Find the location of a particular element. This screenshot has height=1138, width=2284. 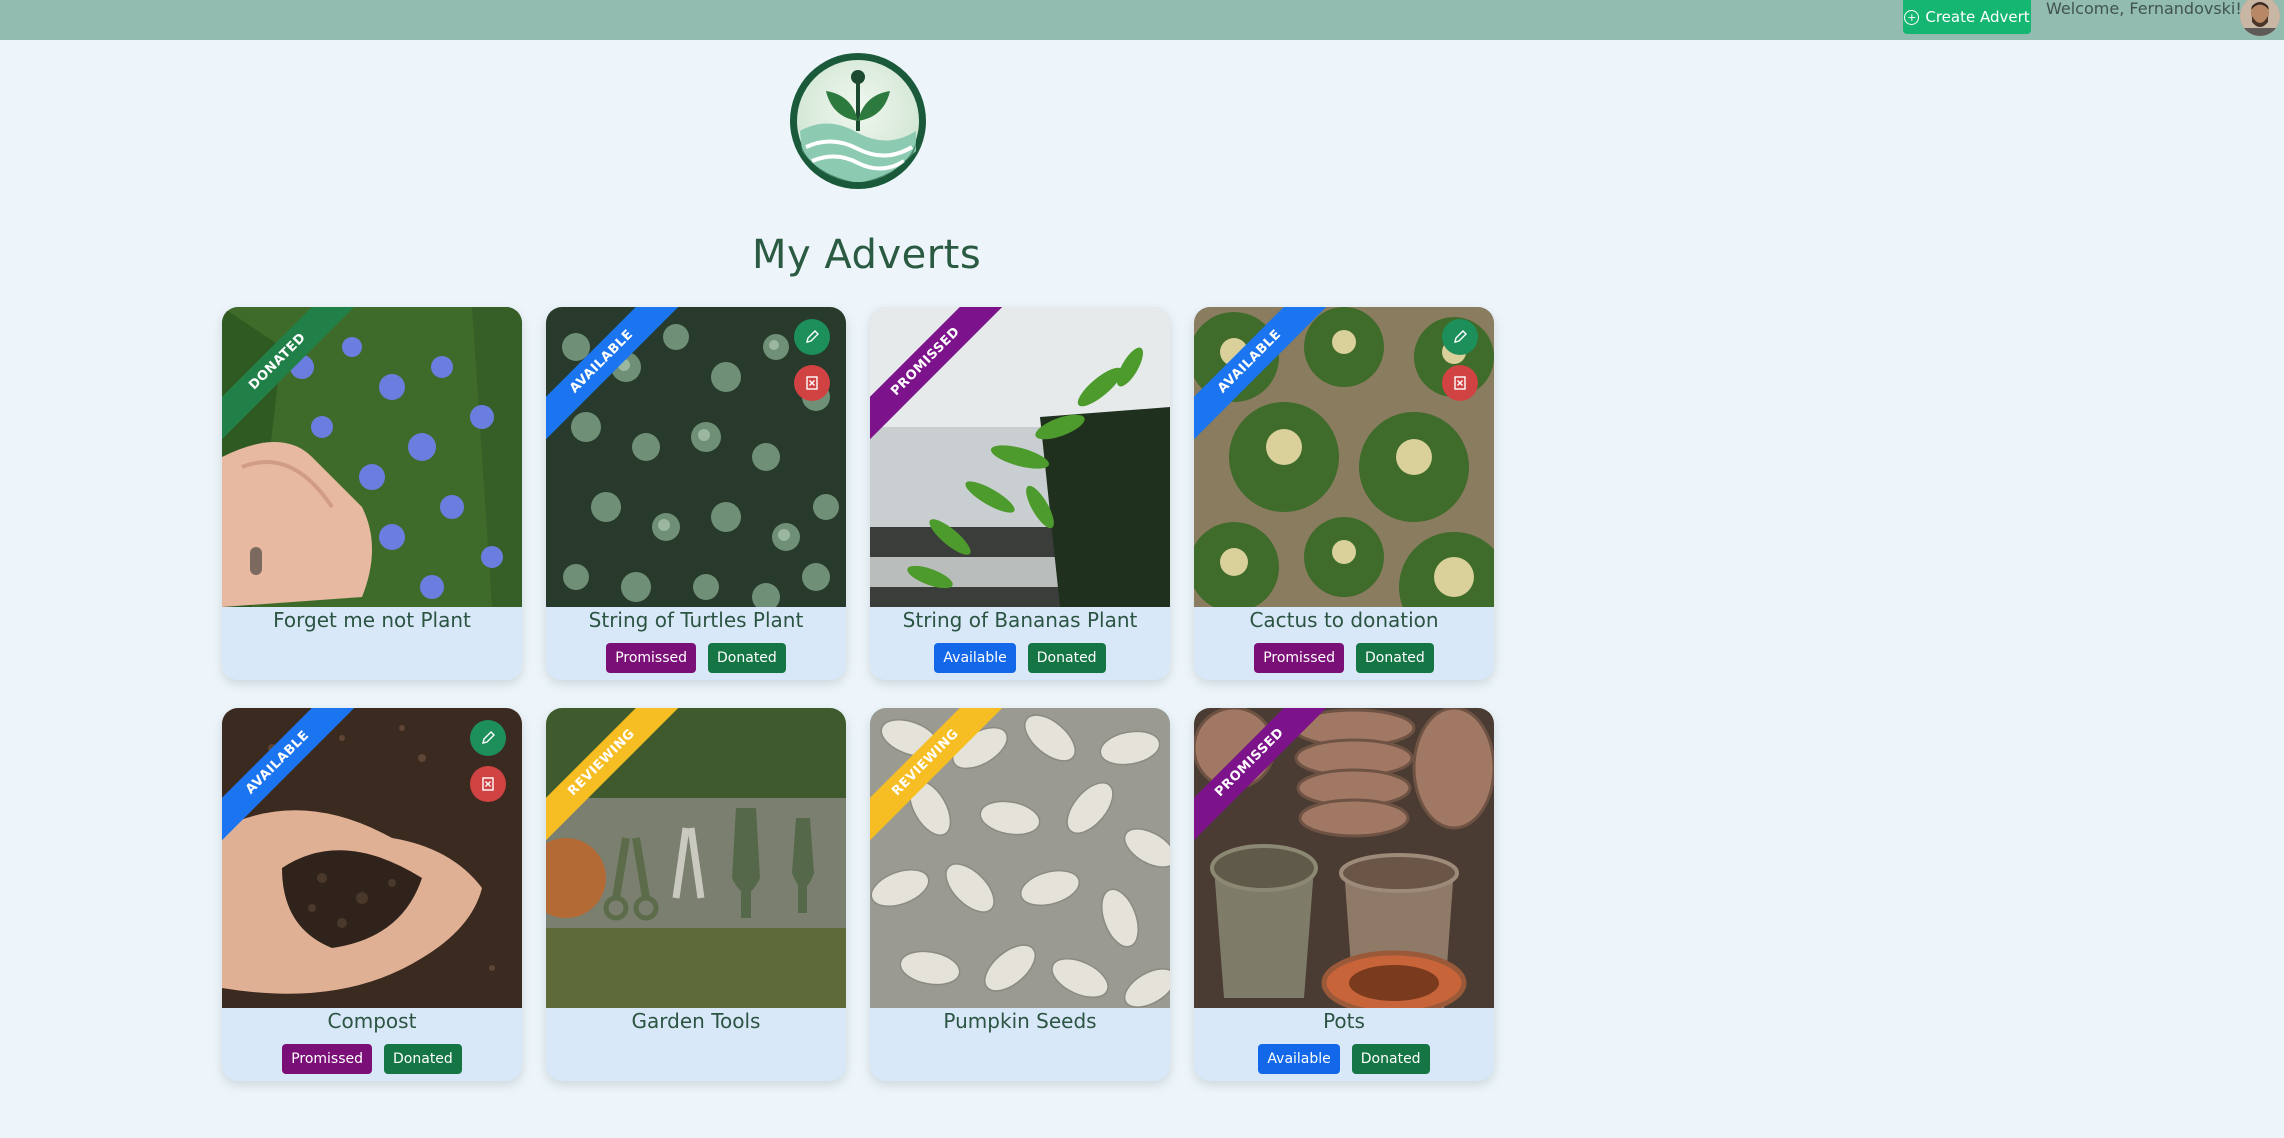

advert-title: String of Turtles Plant is located at coordinates (696, 620).